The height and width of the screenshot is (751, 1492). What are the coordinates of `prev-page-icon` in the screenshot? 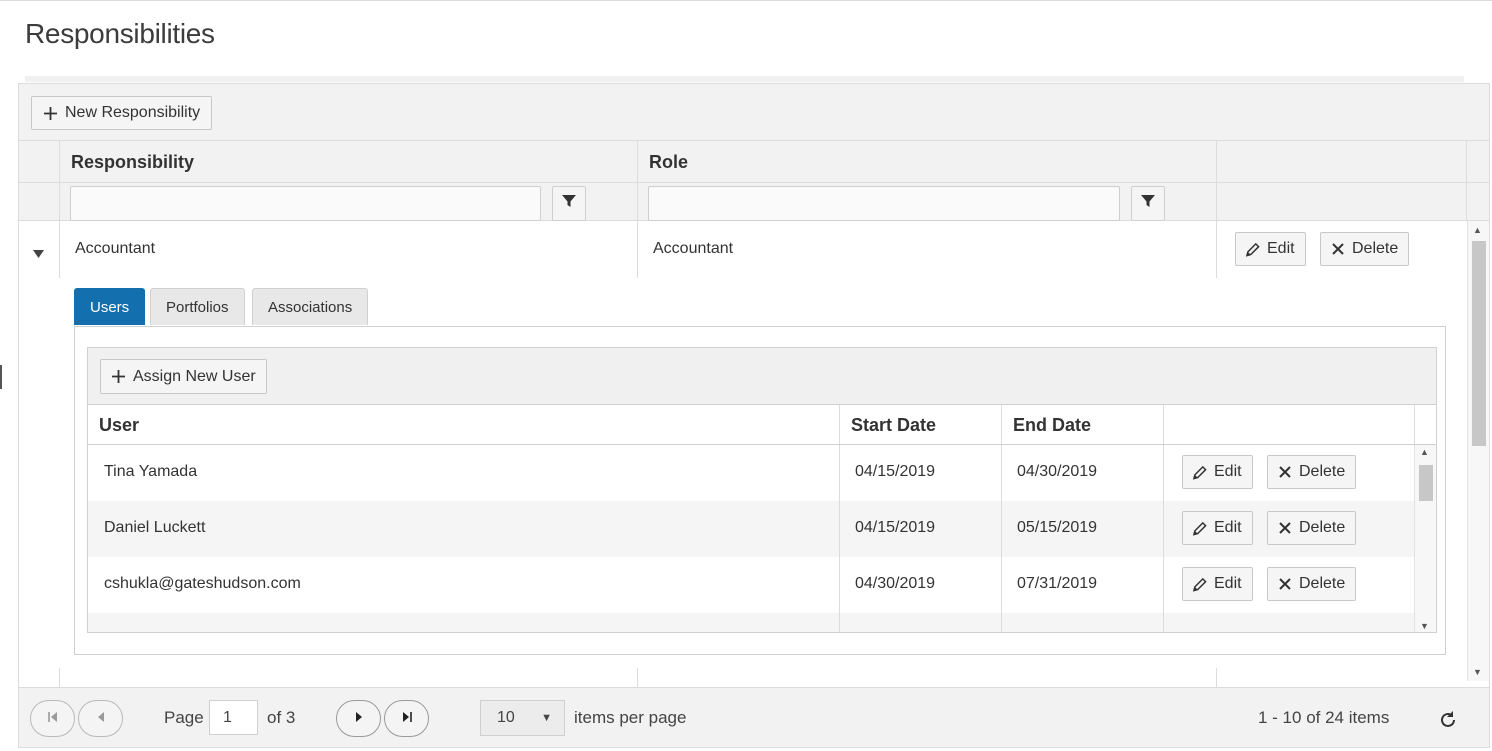 It's located at (101, 719).